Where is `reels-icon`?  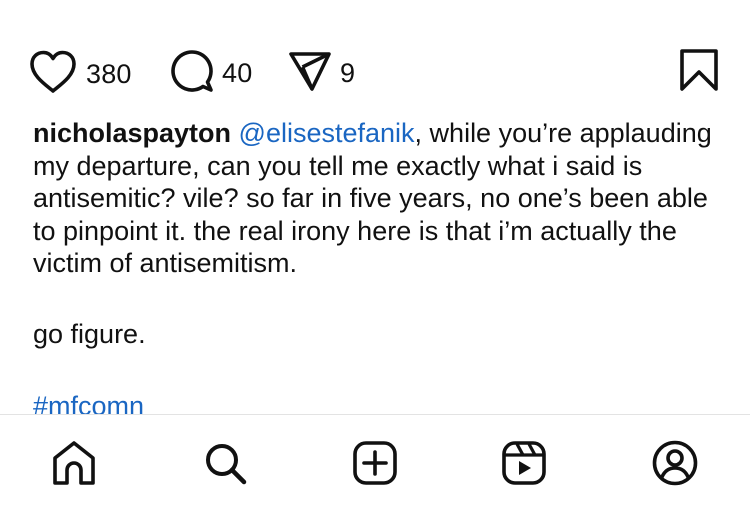
reels-icon is located at coordinates (524, 465).